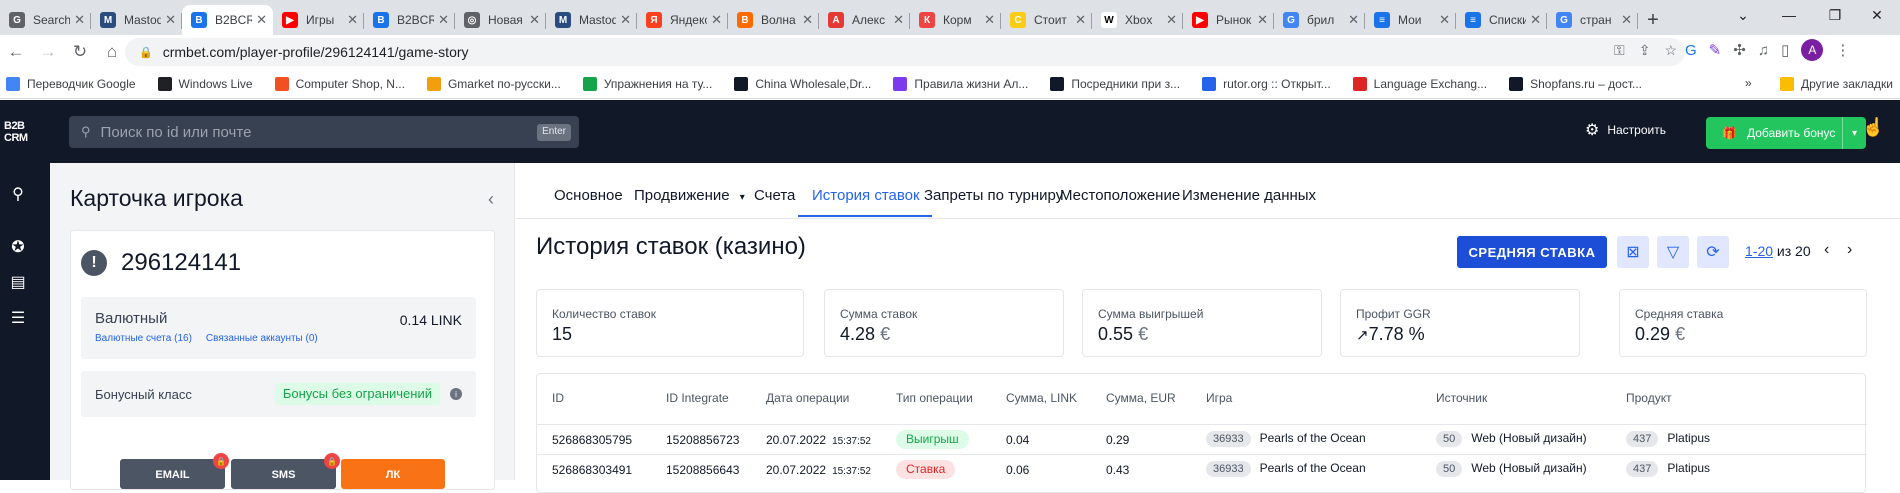 The image size is (1900, 493). I want to click on column-header: Сумма, LINK, so click(1041, 398).